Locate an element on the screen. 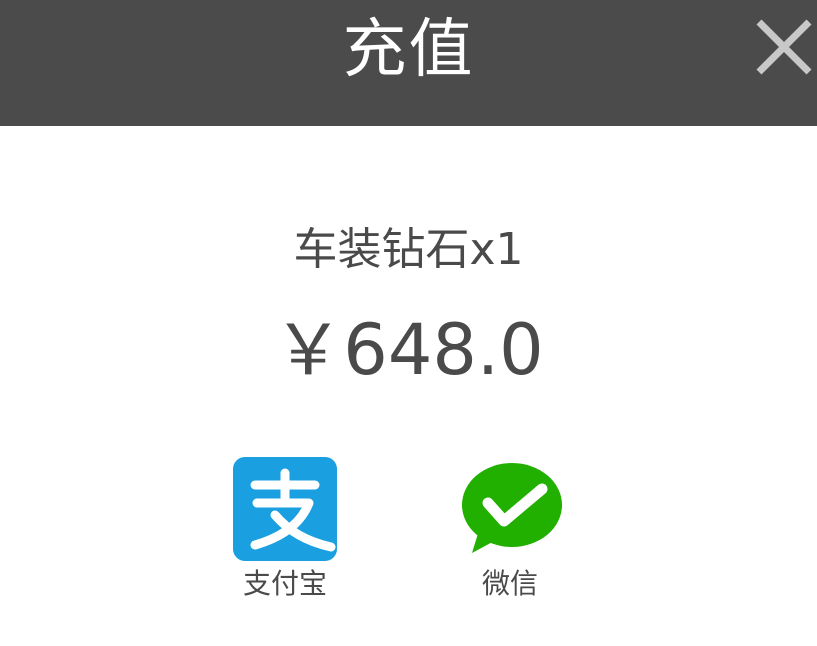 The height and width of the screenshot is (646, 817). wechat-pay-option: 微信 is located at coordinates (510, 529).